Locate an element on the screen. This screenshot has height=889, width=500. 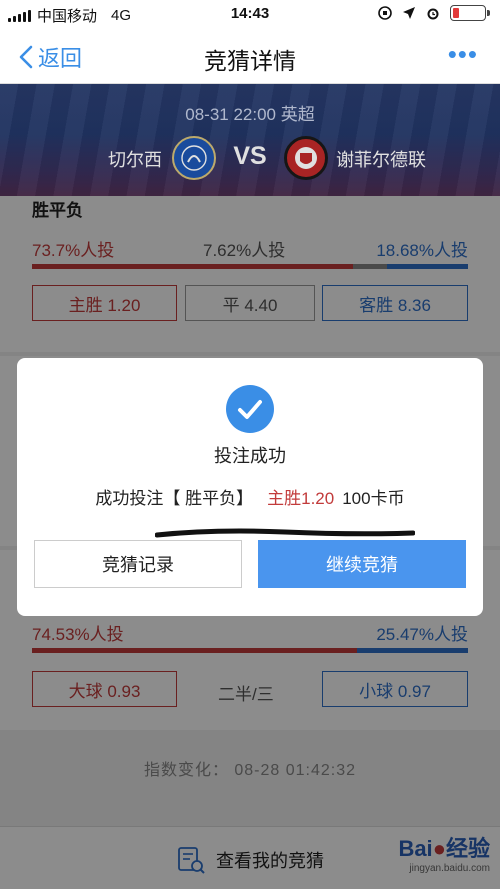
dialog-amount: 100卡币 is located at coordinates (373, 498).